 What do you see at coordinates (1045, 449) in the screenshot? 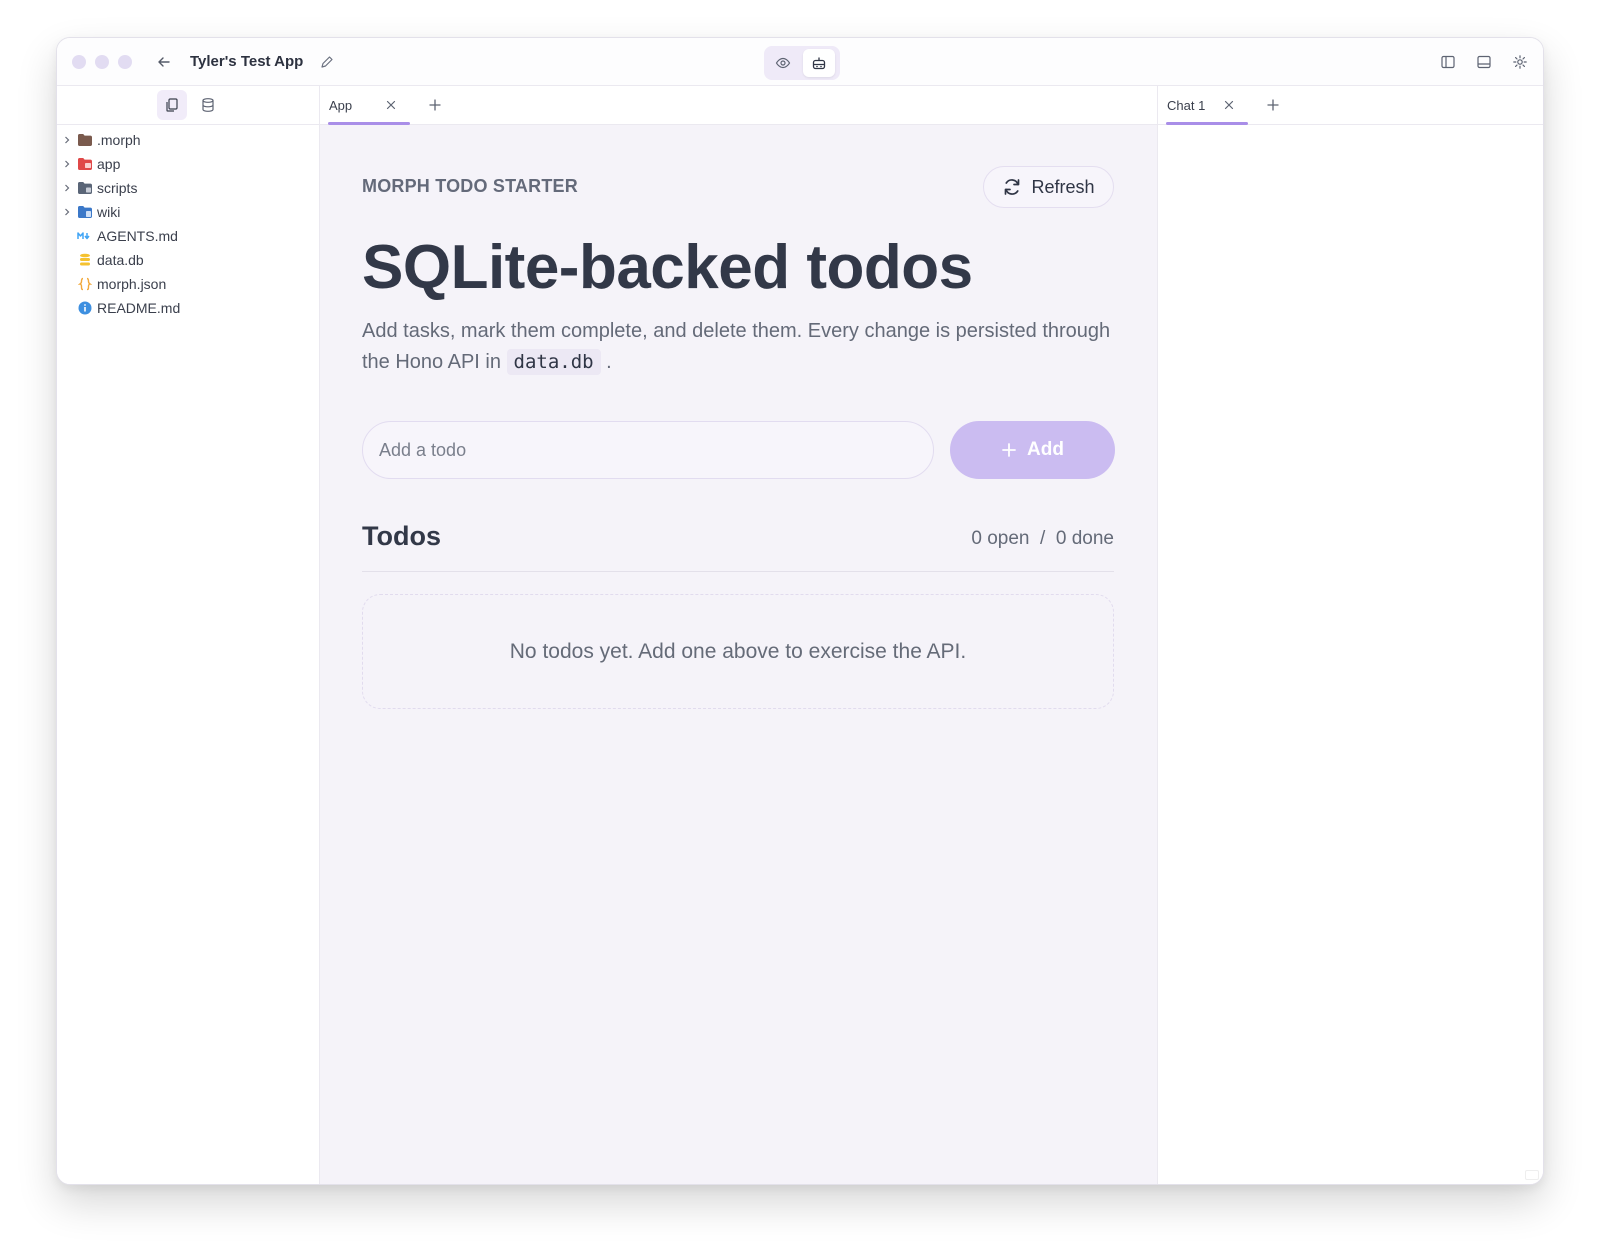
I see `add-label: Add` at bounding box center [1045, 449].